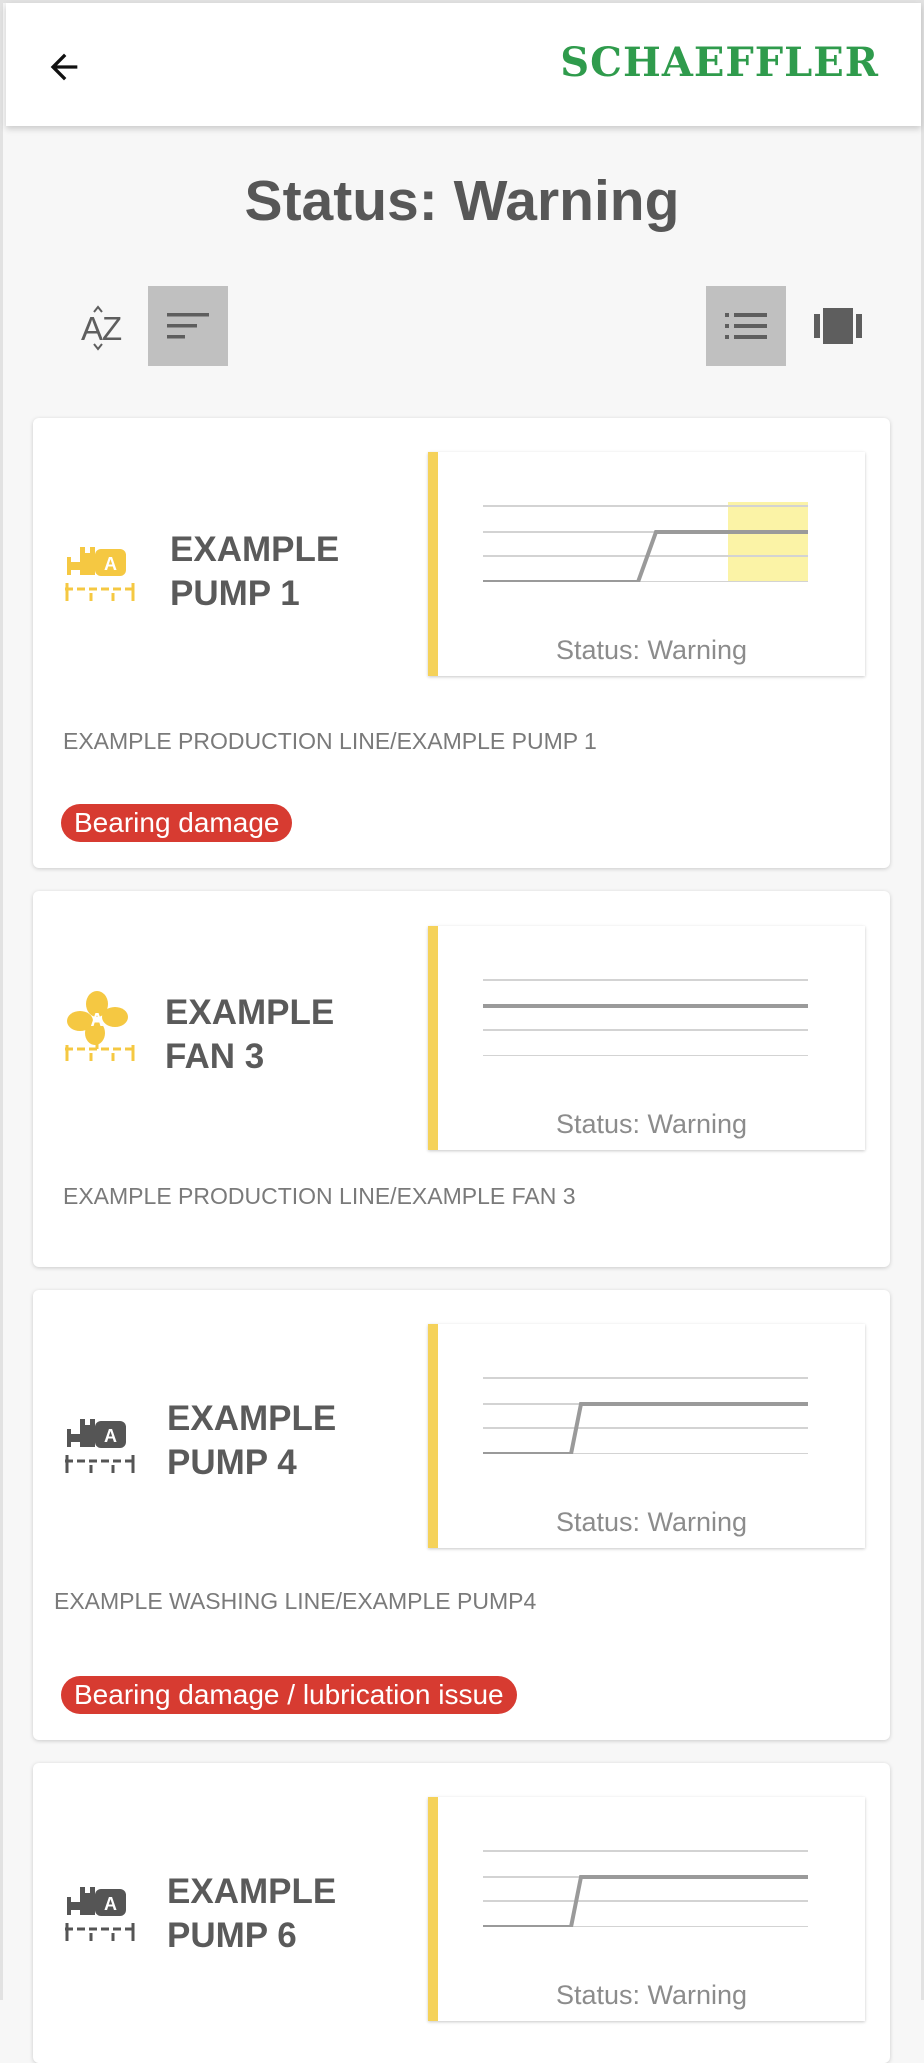 The image size is (924, 2063). What do you see at coordinates (462, 201) in the screenshot?
I see `page-title: Status: Warning` at bounding box center [462, 201].